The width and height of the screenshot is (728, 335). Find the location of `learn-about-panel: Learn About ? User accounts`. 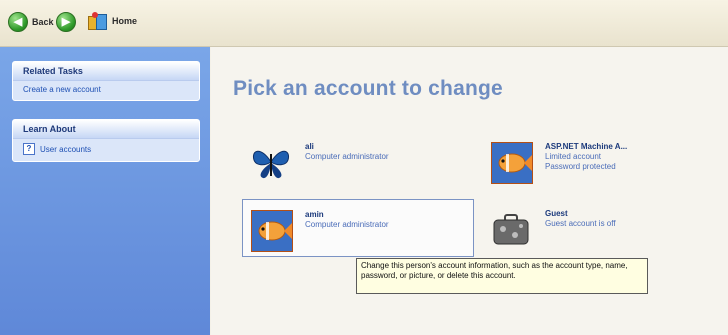

learn-about-panel: Learn About ? User accounts is located at coordinates (106, 140).